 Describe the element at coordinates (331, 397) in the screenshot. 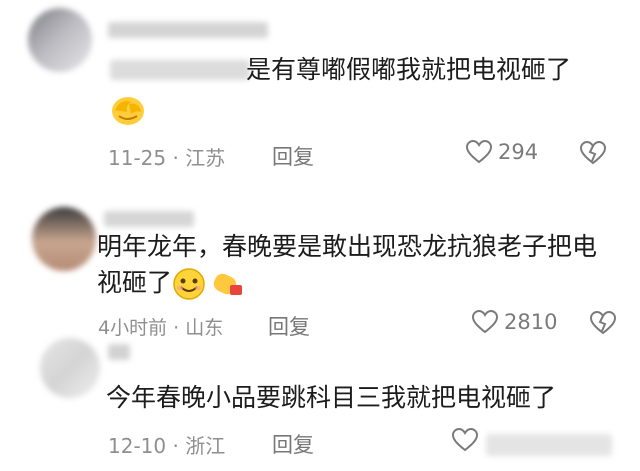

I see `comment-text: 今年春晚小品要跳科目三我就把电视砸了` at that location.